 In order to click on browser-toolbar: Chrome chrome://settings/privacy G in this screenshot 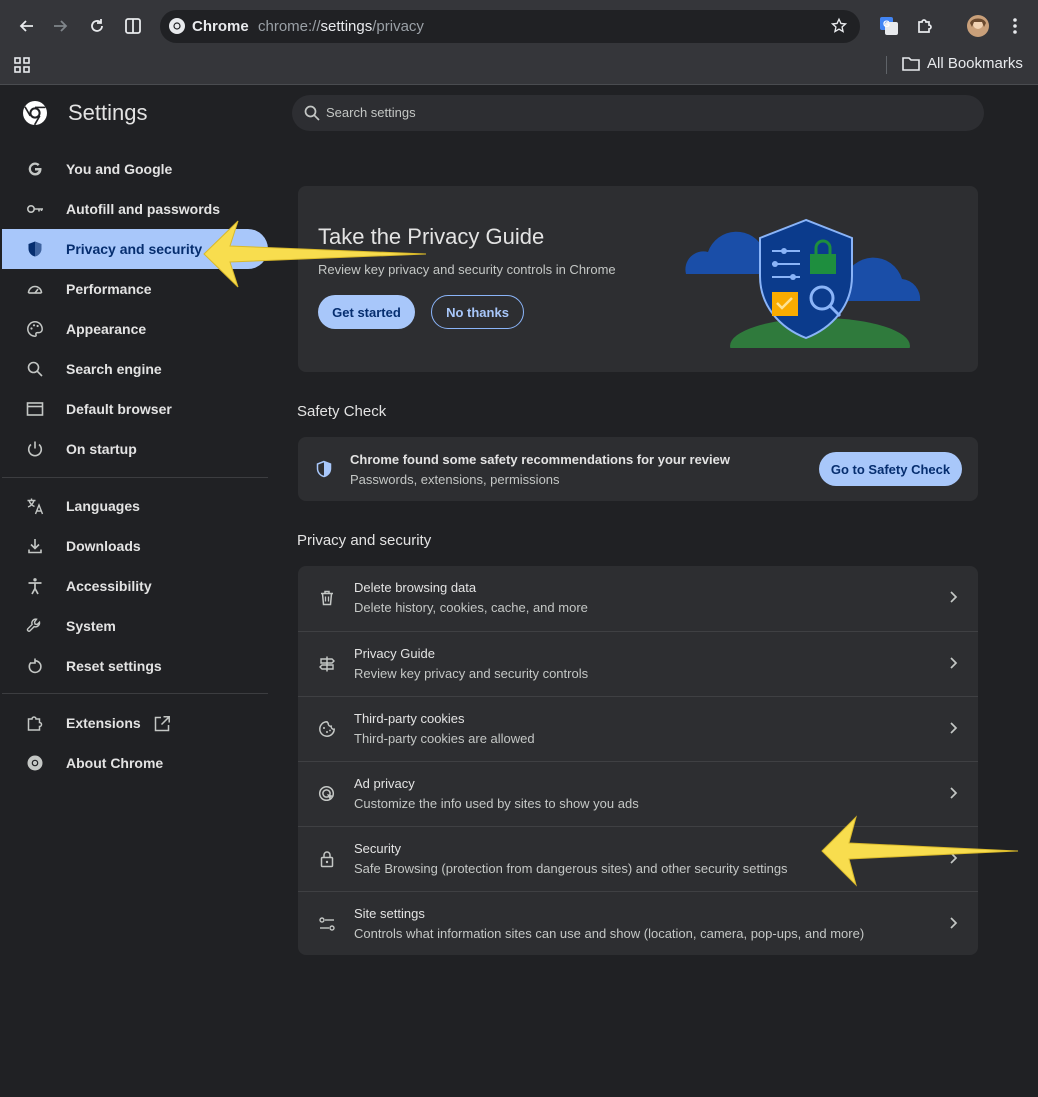, I will do `click(519, 23)`.